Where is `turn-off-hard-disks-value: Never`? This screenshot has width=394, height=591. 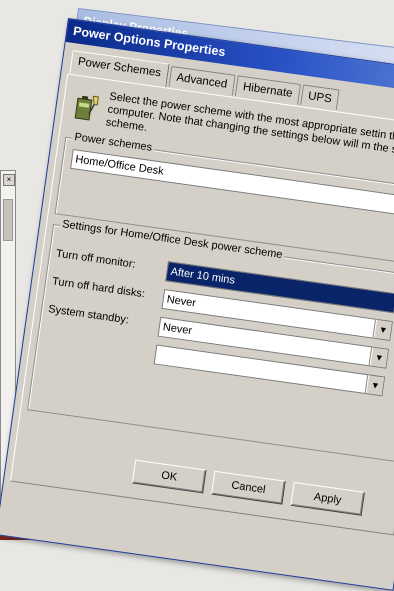 turn-off-hard-disks-value: Never is located at coordinates (181, 301).